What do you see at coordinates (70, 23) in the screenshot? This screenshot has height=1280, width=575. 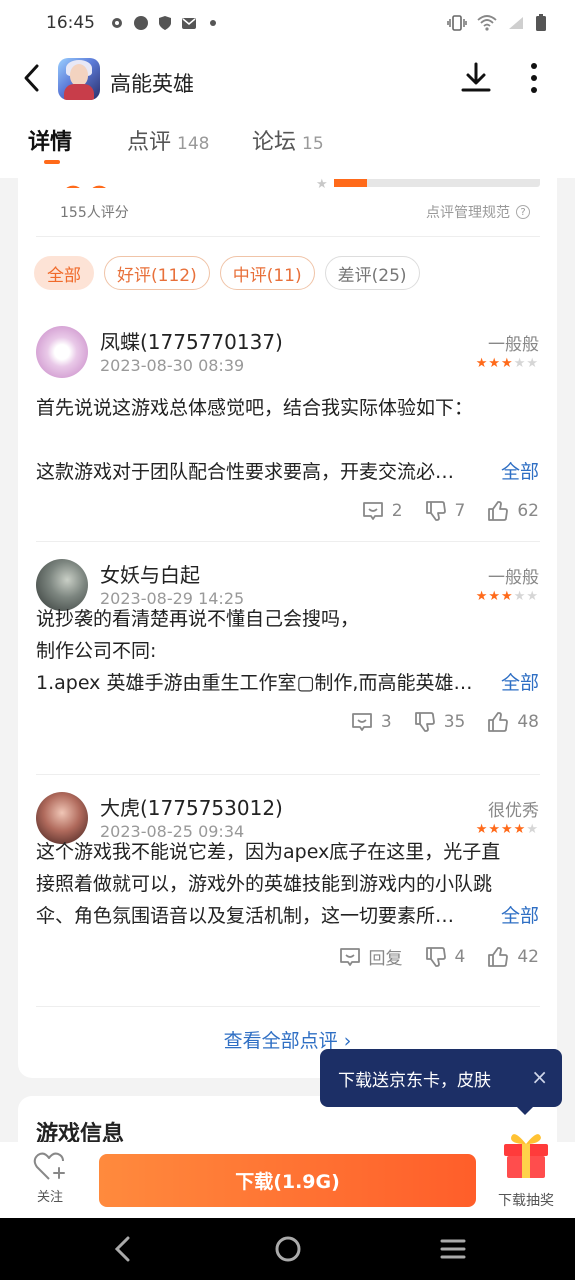 I see `status-time: 16:45` at bounding box center [70, 23].